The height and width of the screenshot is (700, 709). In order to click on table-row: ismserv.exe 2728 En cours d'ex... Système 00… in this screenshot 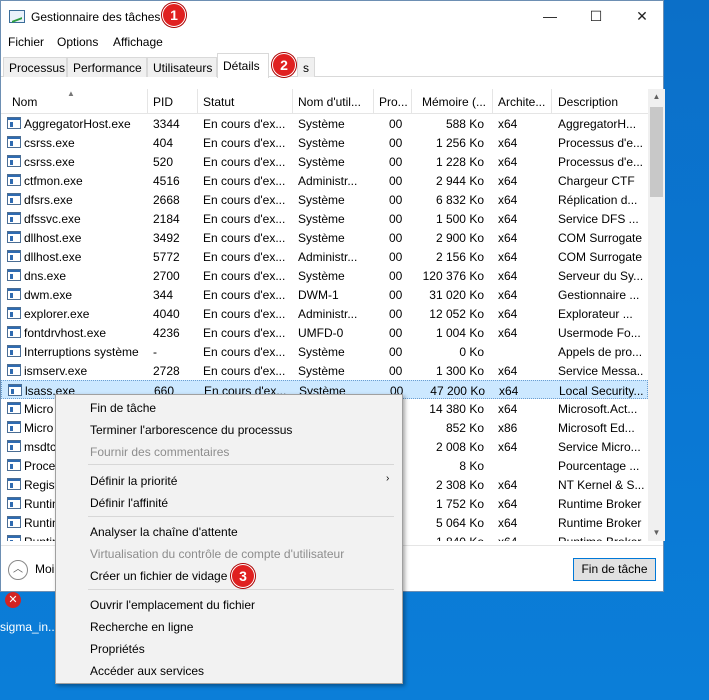, I will do `click(324, 370)`.